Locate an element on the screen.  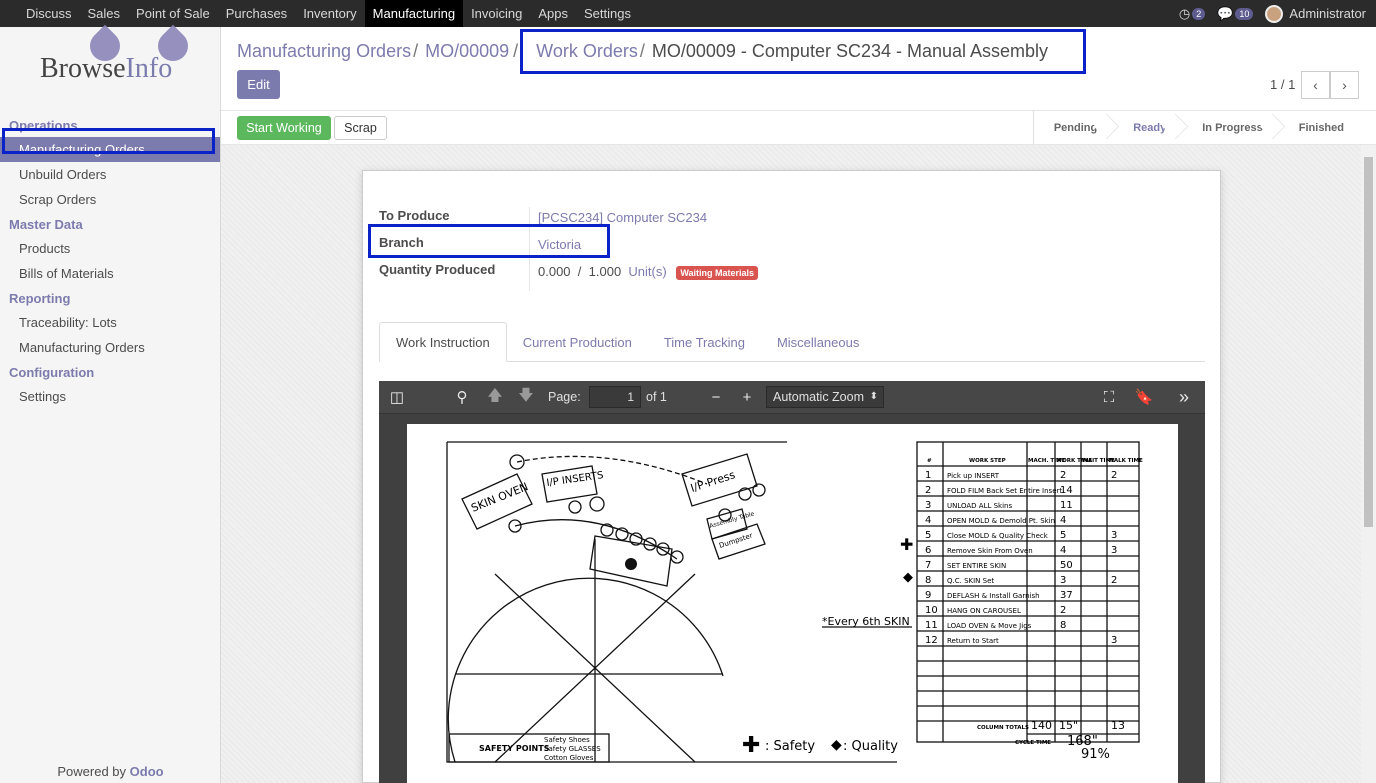
work-step-text: Pick up INSERT is located at coordinates (973, 476).